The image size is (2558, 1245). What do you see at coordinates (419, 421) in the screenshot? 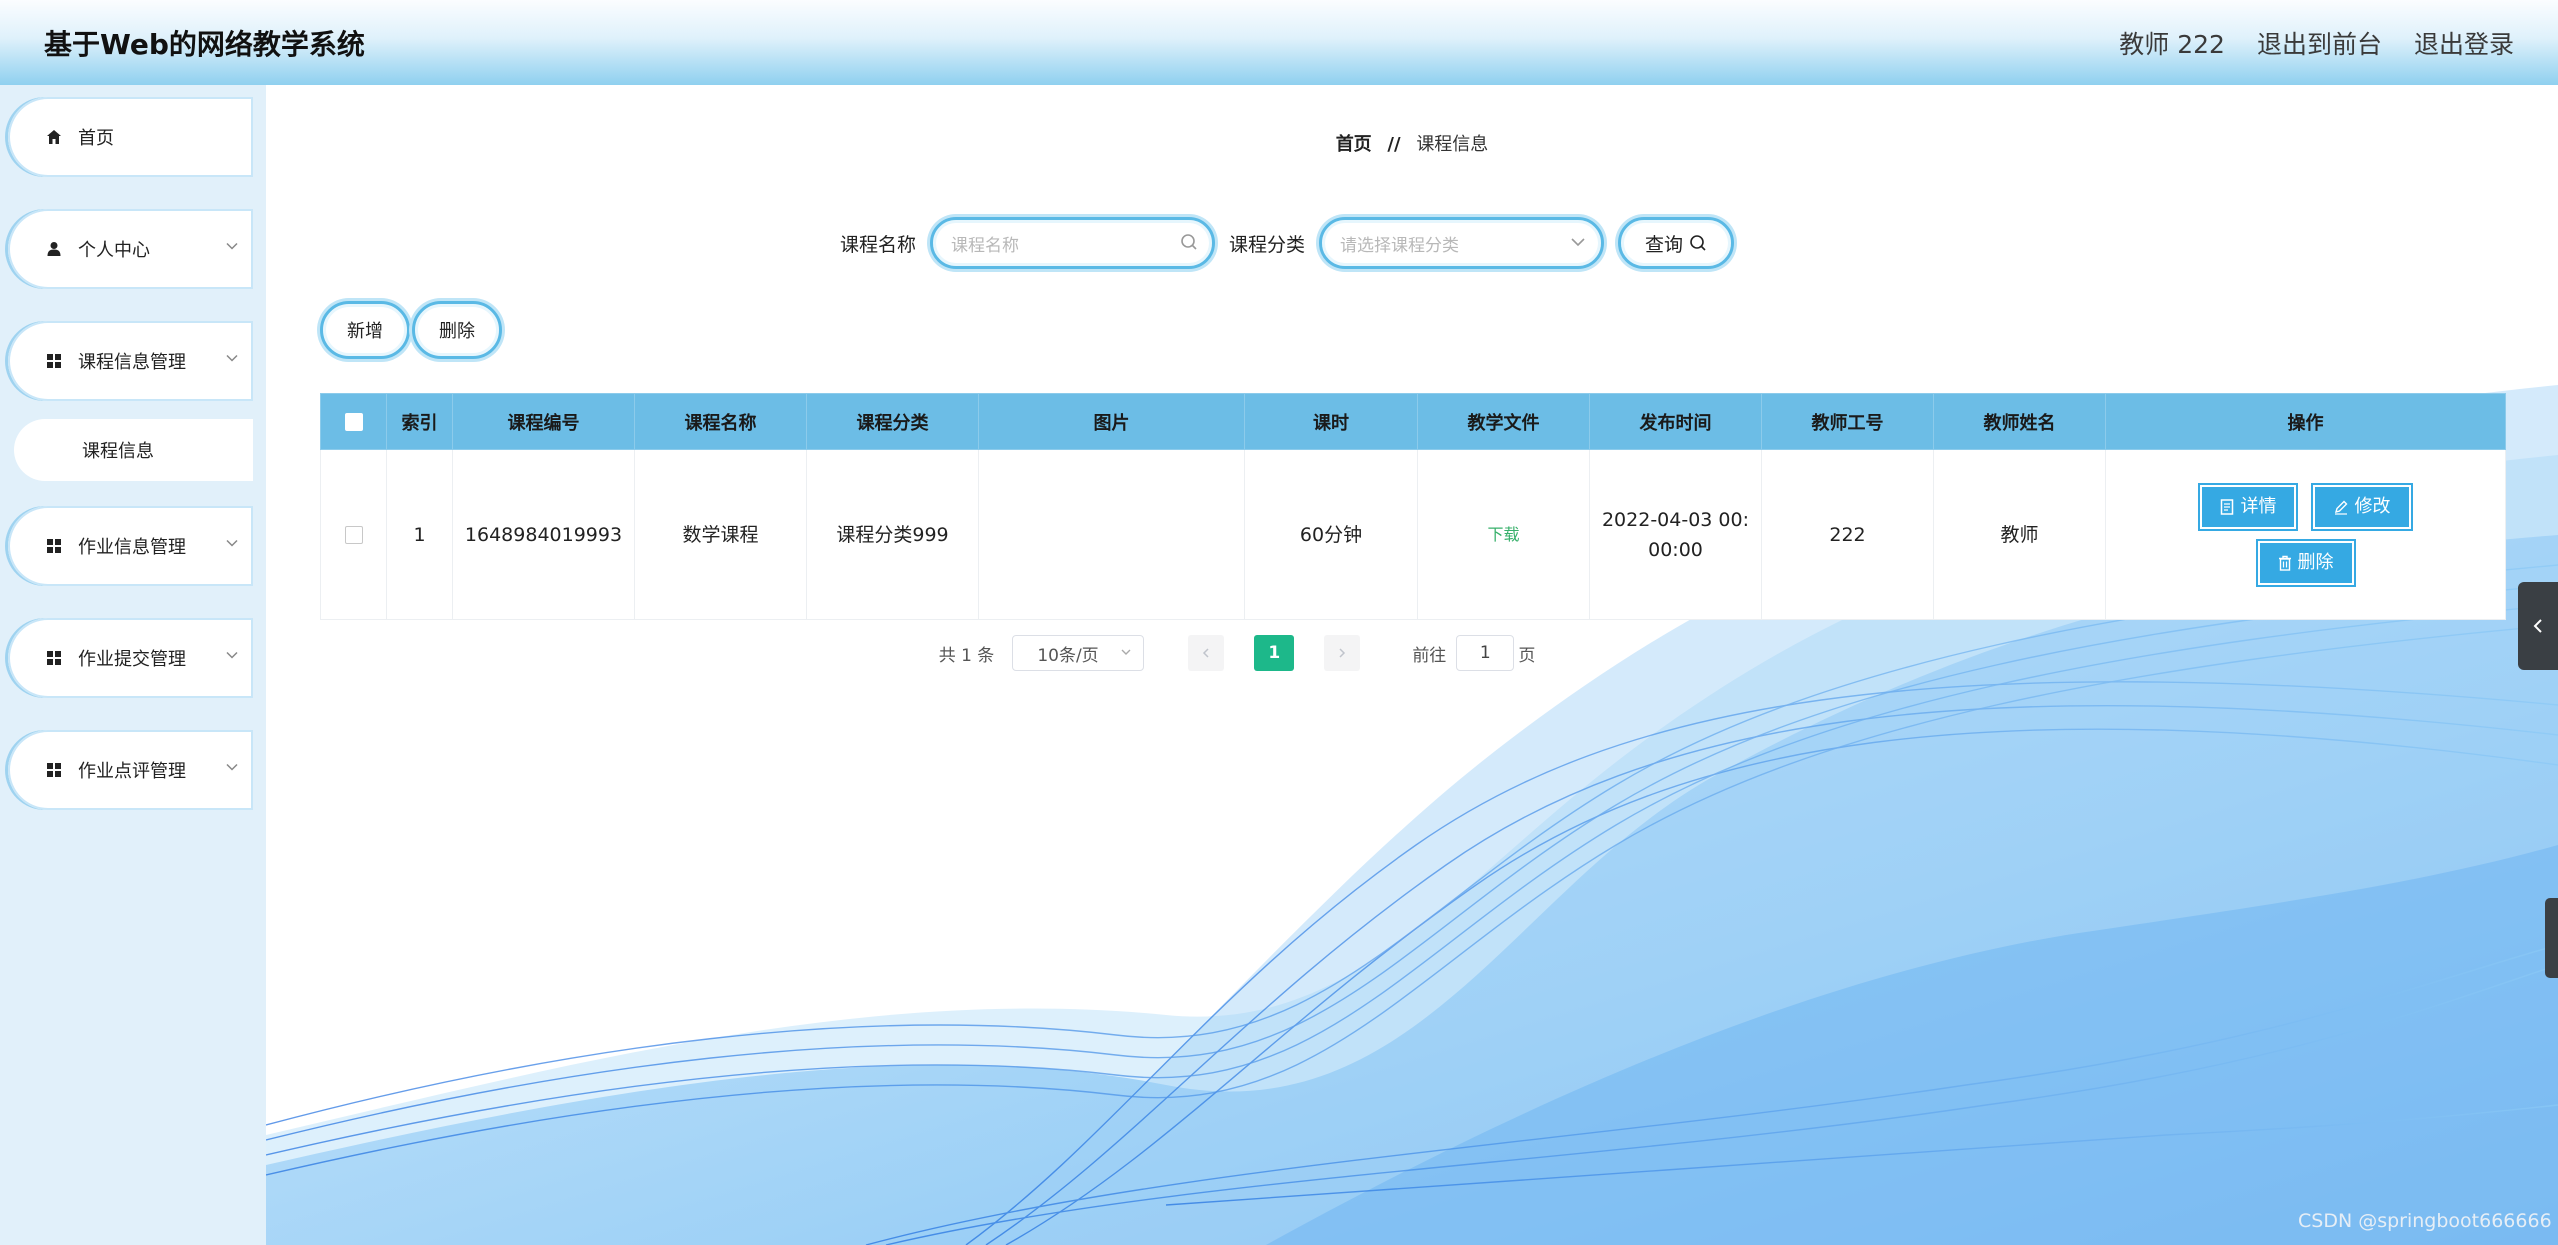
I see `column-header: 索引` at bounding box center [419, 421].